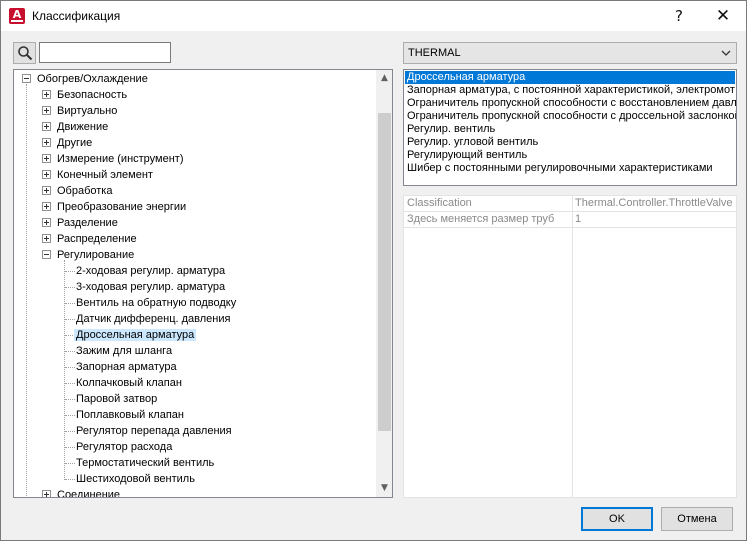 This screenshot has height=541, width=747. I want to click on tree-node-label: Движение, so click(83, 127).